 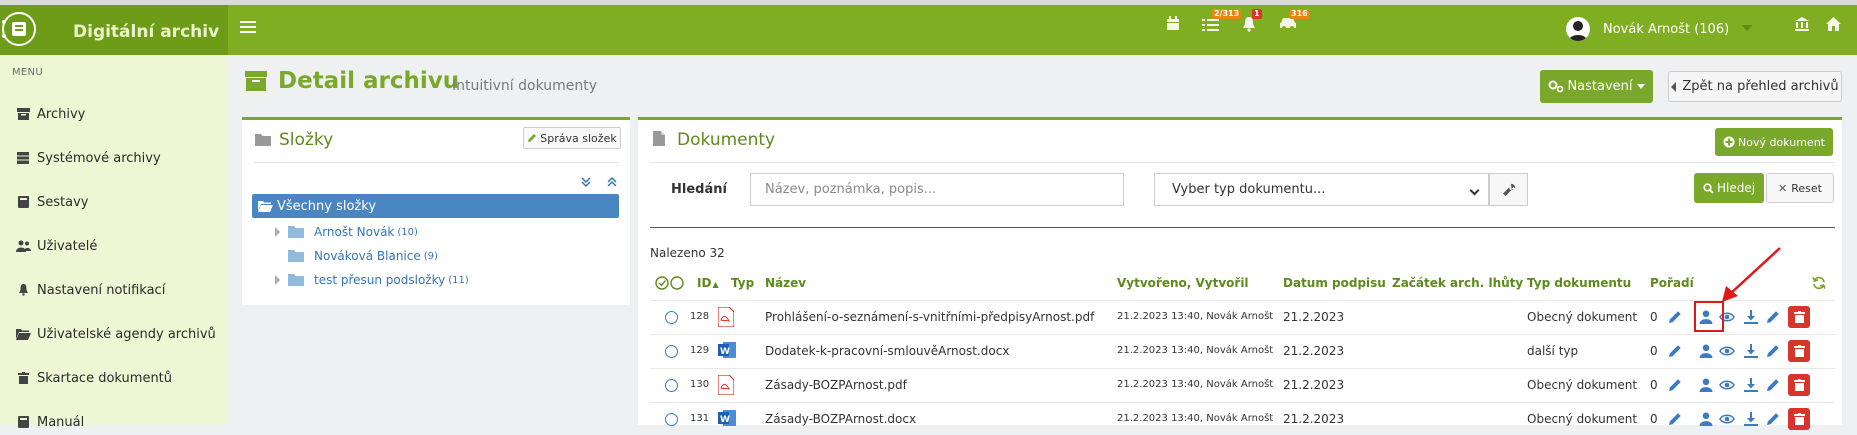 I want to click on app-title: Digitální archiv, so click(x=146, y=32).